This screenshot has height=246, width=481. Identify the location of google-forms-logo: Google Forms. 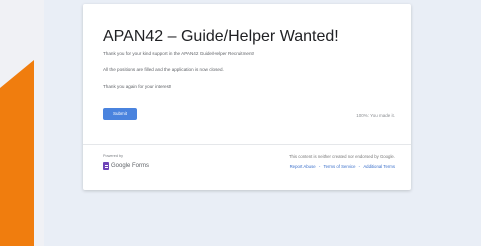
(126, 166).